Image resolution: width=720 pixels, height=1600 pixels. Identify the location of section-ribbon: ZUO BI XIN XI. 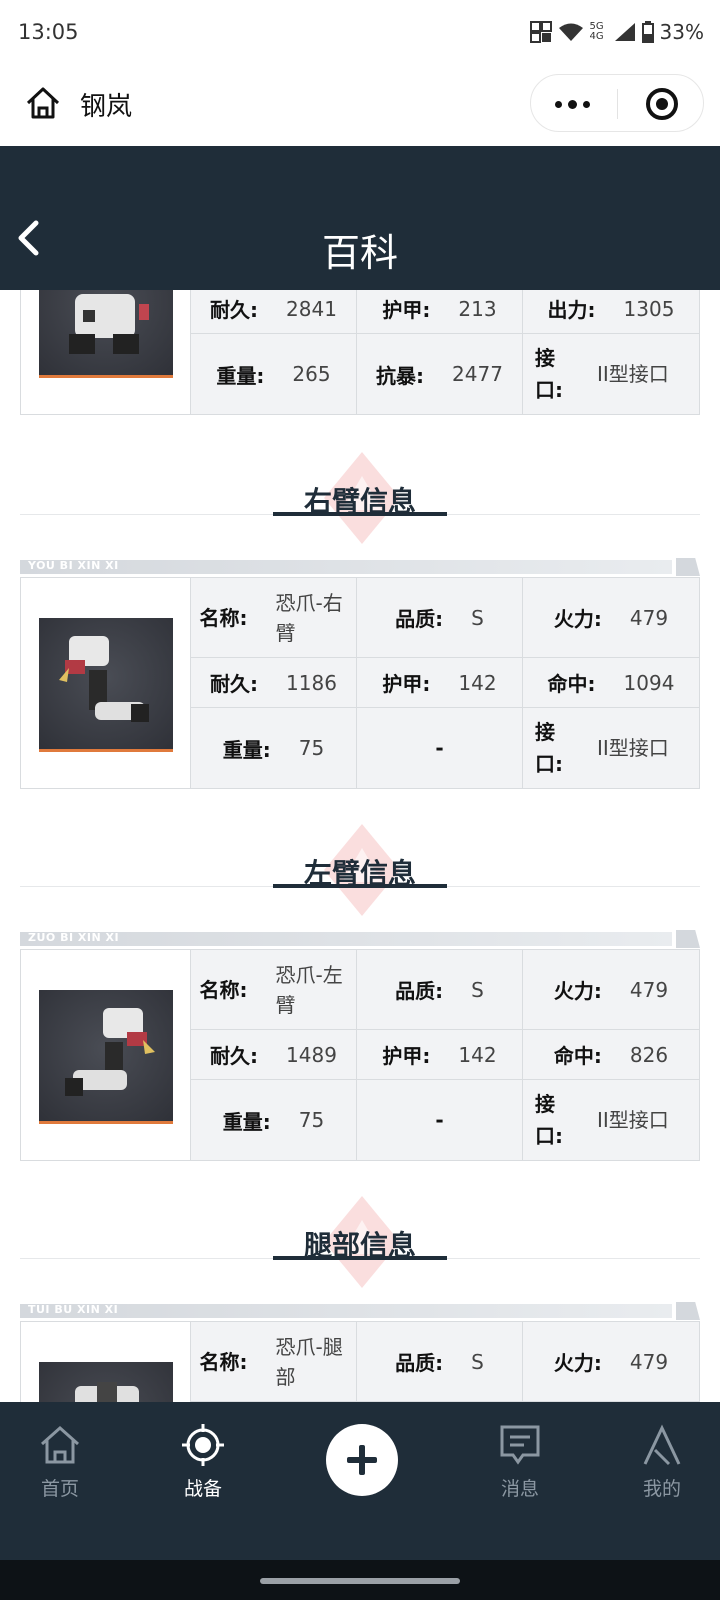
(360, 939).